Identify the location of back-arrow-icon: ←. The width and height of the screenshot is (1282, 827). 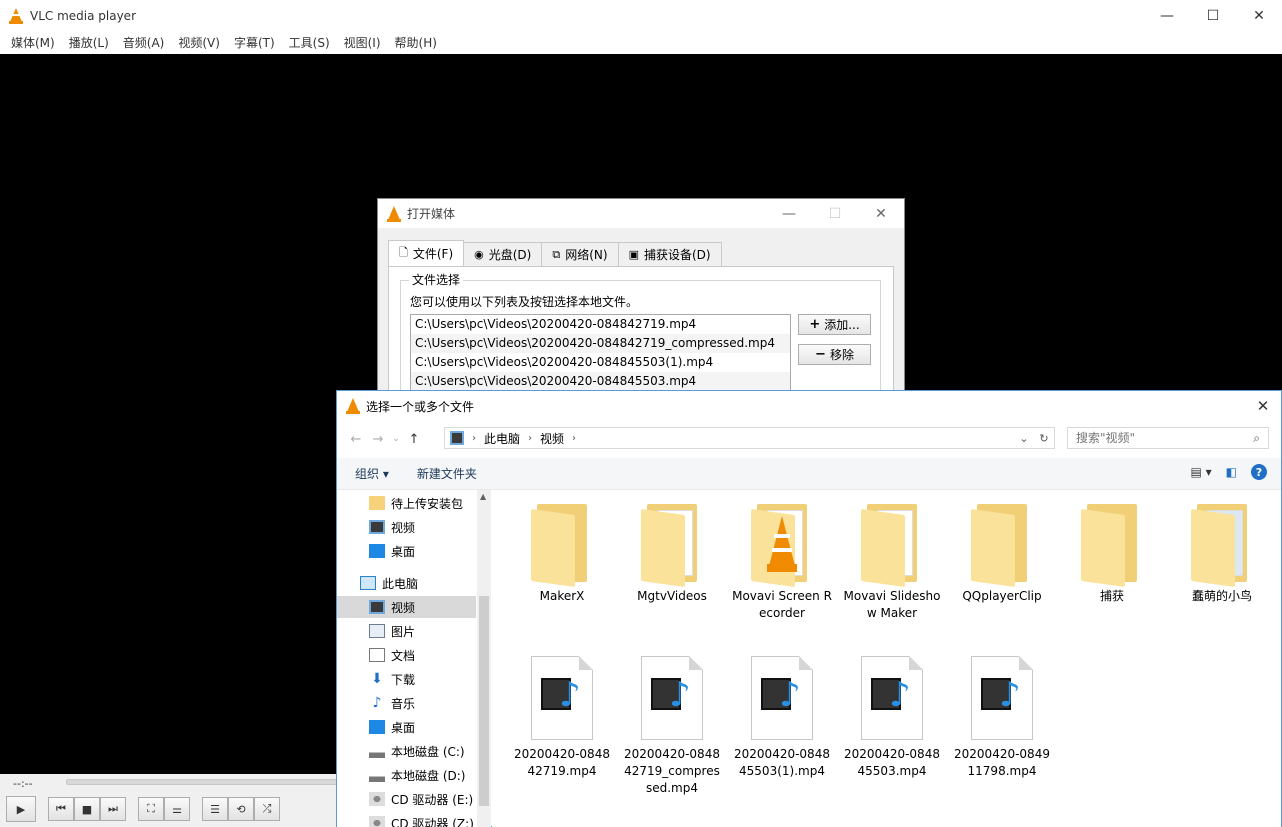
(356, 439).